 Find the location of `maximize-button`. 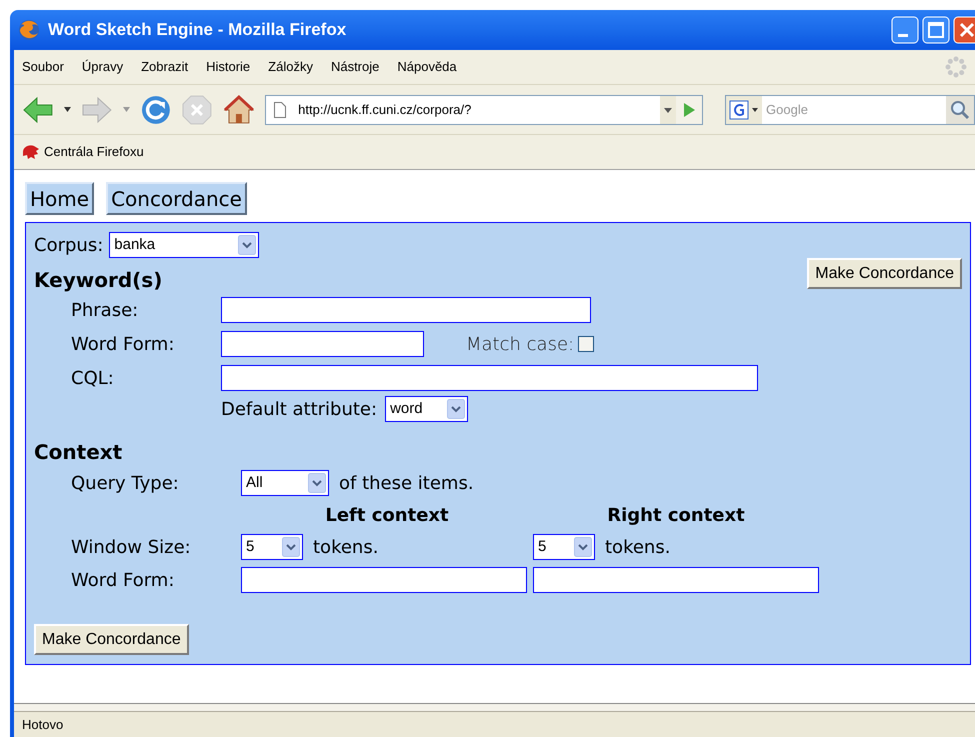

maximize-button is located at coordinates (936, 30).